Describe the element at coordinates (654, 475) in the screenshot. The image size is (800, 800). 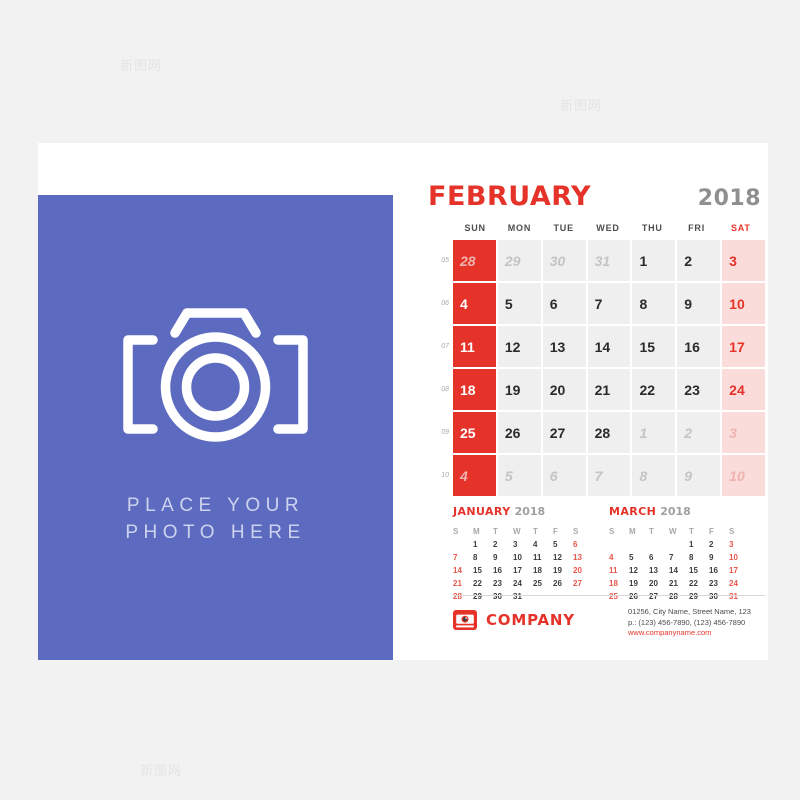
I see `day-cell: 8` at that location.